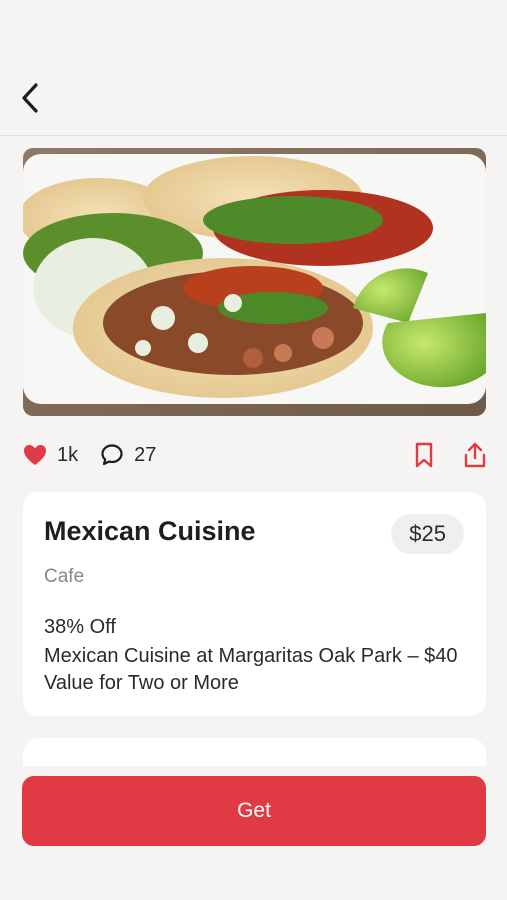  I want to click on comment-icon, so click(112, 455).